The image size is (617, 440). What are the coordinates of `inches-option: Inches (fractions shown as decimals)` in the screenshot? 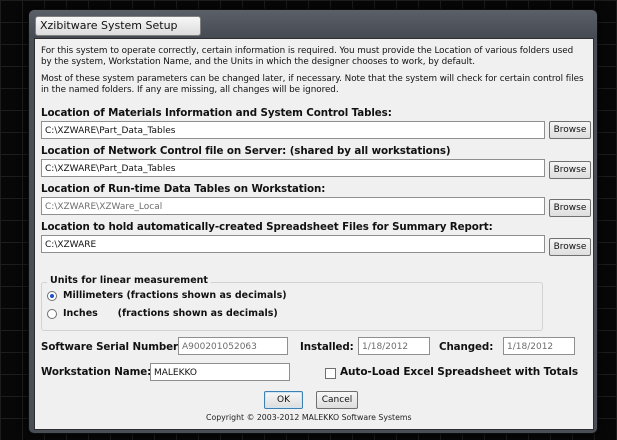 It's located at (162, 315).